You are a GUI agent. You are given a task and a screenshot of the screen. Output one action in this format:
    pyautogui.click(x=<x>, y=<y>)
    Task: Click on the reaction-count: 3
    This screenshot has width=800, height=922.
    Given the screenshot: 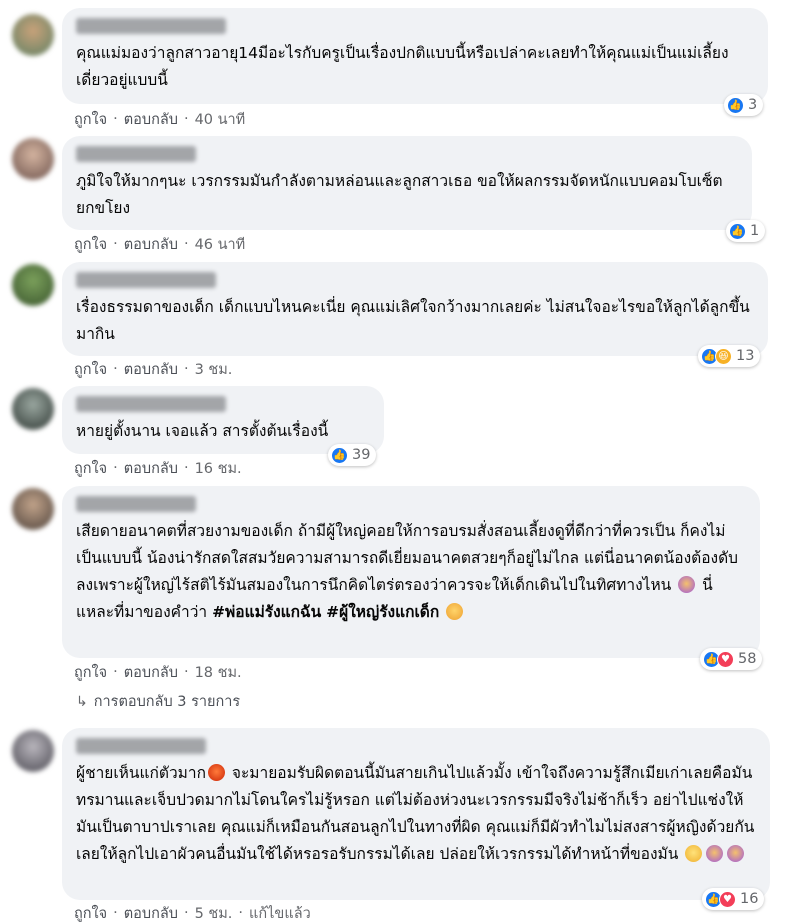 What is the action you would take?
    pyautogui.click(x=753, y=105)
    